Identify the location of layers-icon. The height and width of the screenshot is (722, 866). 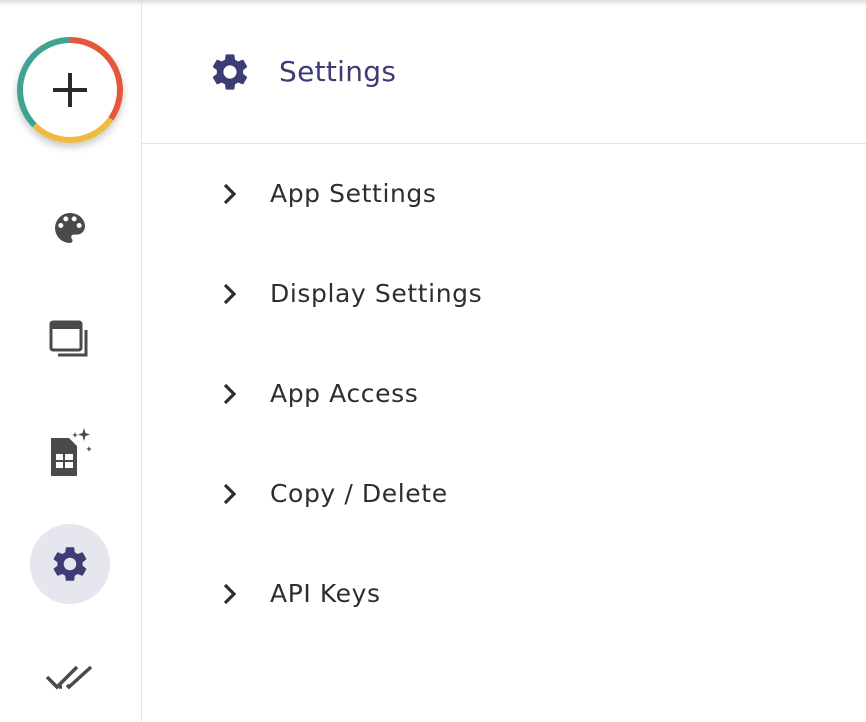
(68, 338).